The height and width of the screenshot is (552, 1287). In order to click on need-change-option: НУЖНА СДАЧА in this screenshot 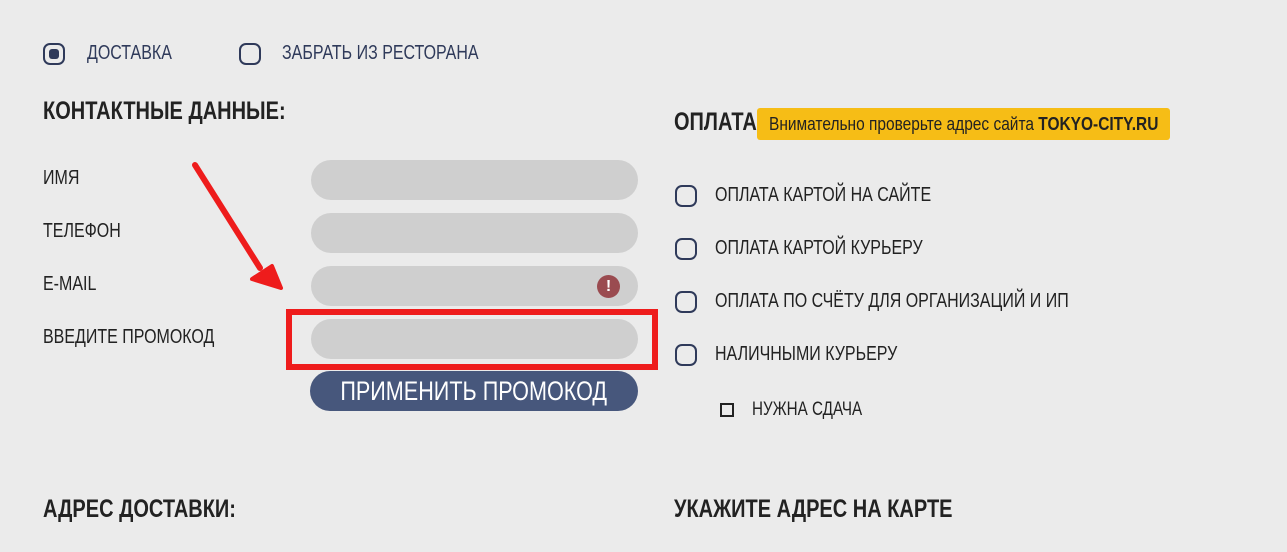, I will do `click(805, 410)`.